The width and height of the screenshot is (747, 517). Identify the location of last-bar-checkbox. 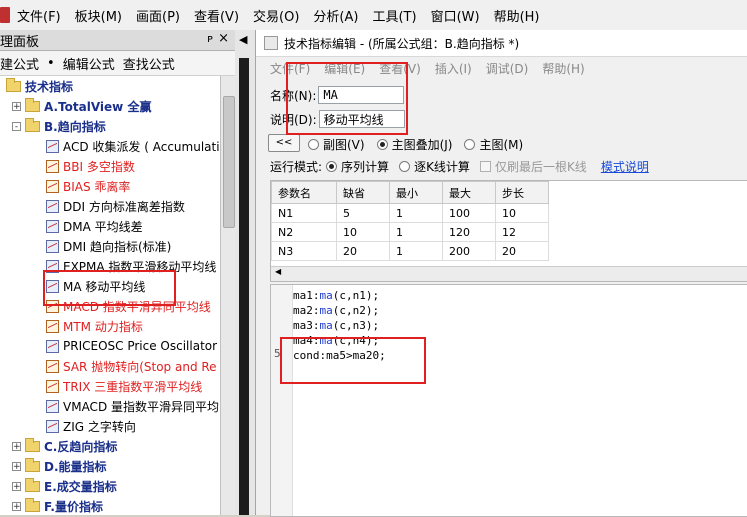
(485, 166).